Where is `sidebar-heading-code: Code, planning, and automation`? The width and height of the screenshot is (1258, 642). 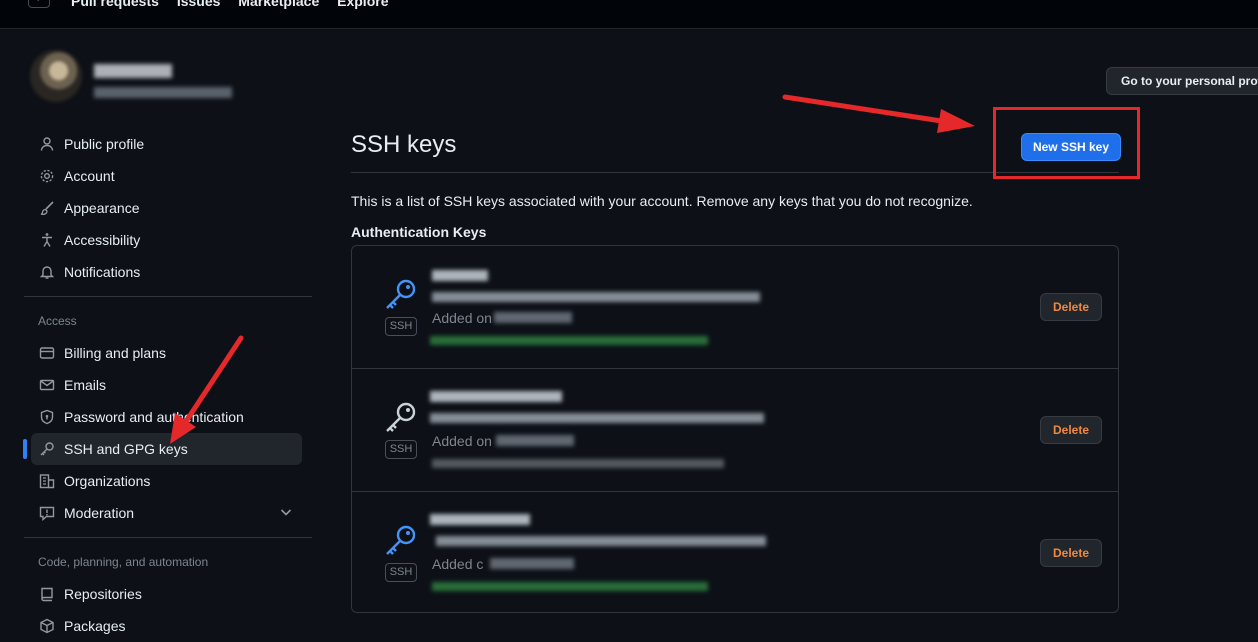
sidebar-heading-code: Code, planning, and automation is located at coordinates (123, 562).